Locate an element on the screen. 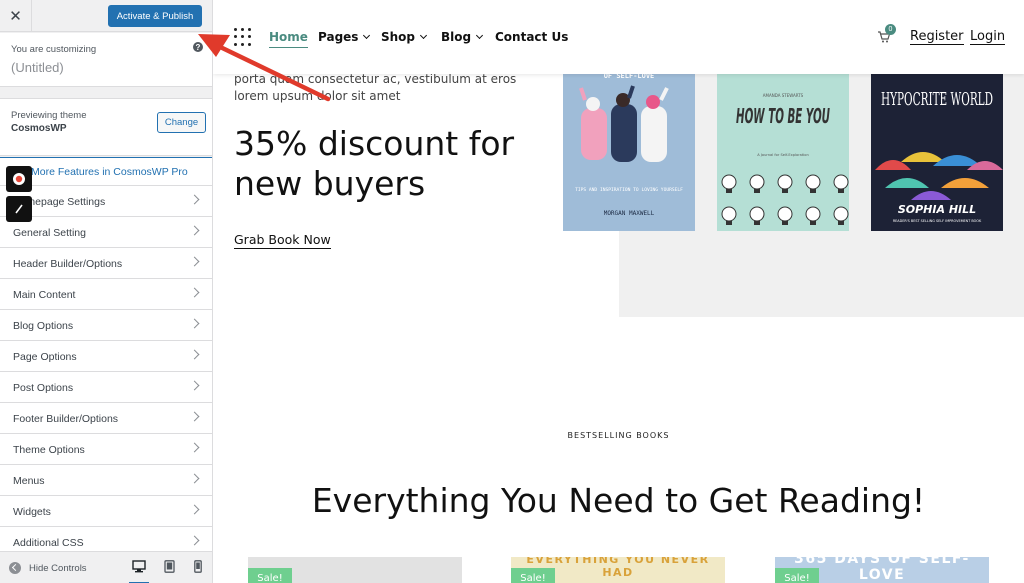  site-title: (Untitled) is located at coordinates (37, 67).